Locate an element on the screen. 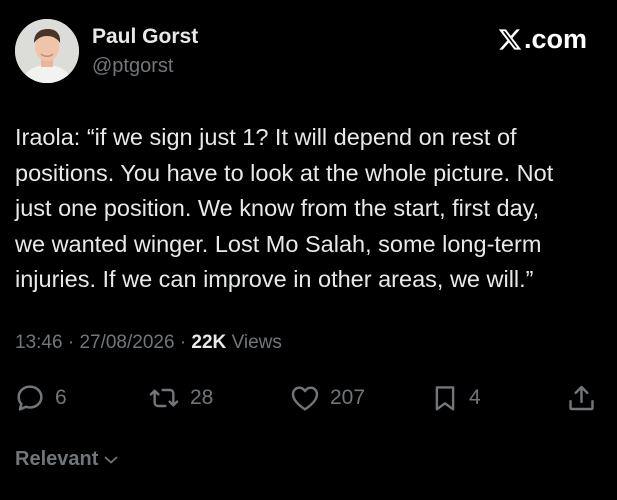 Image resolution: width=617 pixels, height=500 pixels. repost-icon is located at coordinates (164, 398).